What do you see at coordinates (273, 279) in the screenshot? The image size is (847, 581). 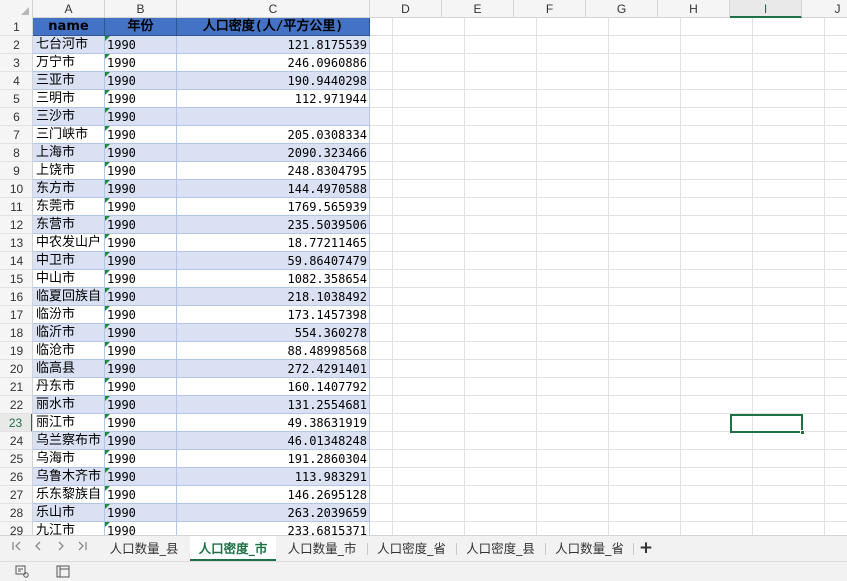 I see `cell-density: 1082.358654` at bounding box center [273, 279].